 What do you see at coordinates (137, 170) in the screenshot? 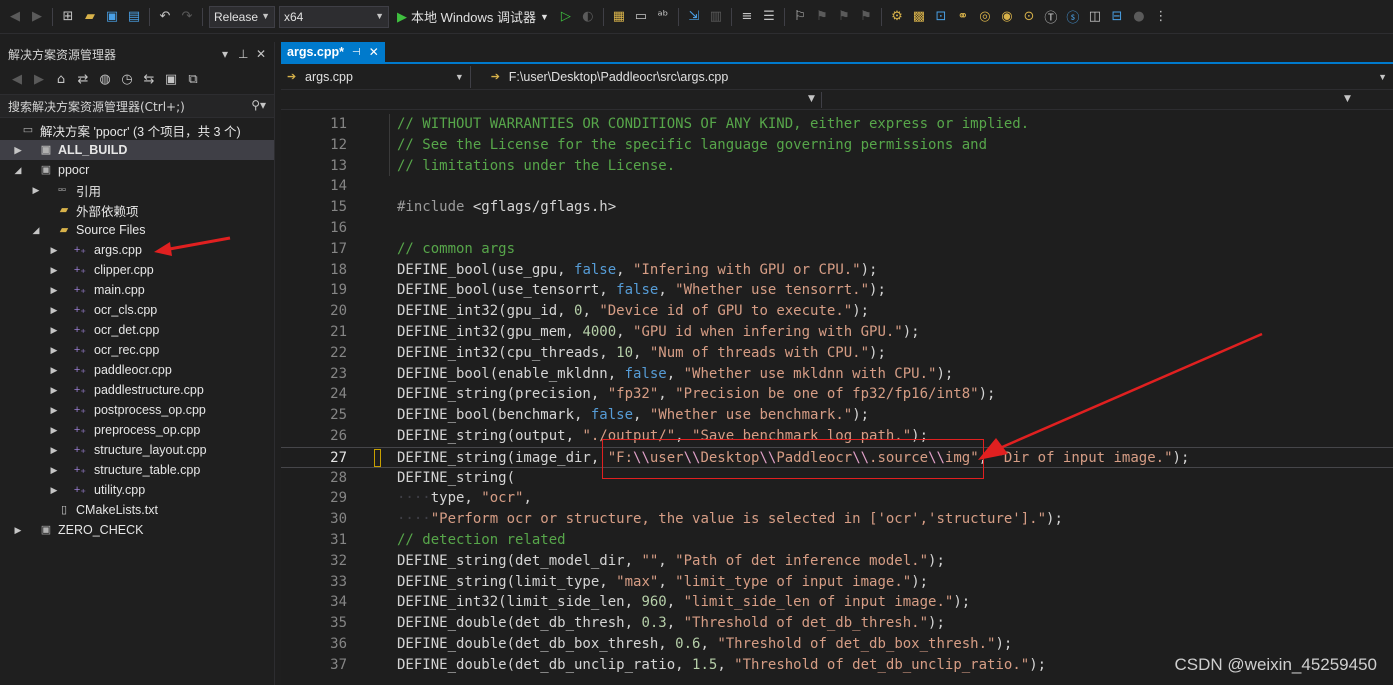
I see `tree-item-ppocr: ◢ ▣ ppocr` at bounding box center [137, 170].